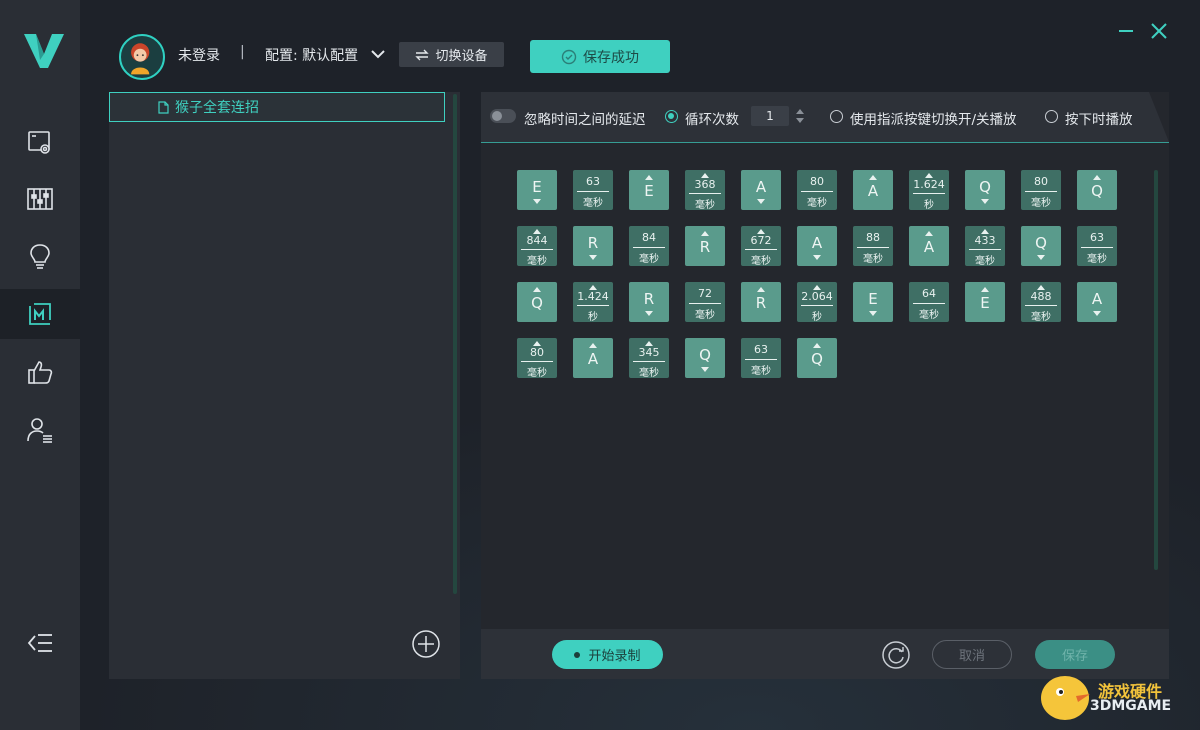  I want to click on macro-list-item: 猴子全套连招, so click(277, 107).